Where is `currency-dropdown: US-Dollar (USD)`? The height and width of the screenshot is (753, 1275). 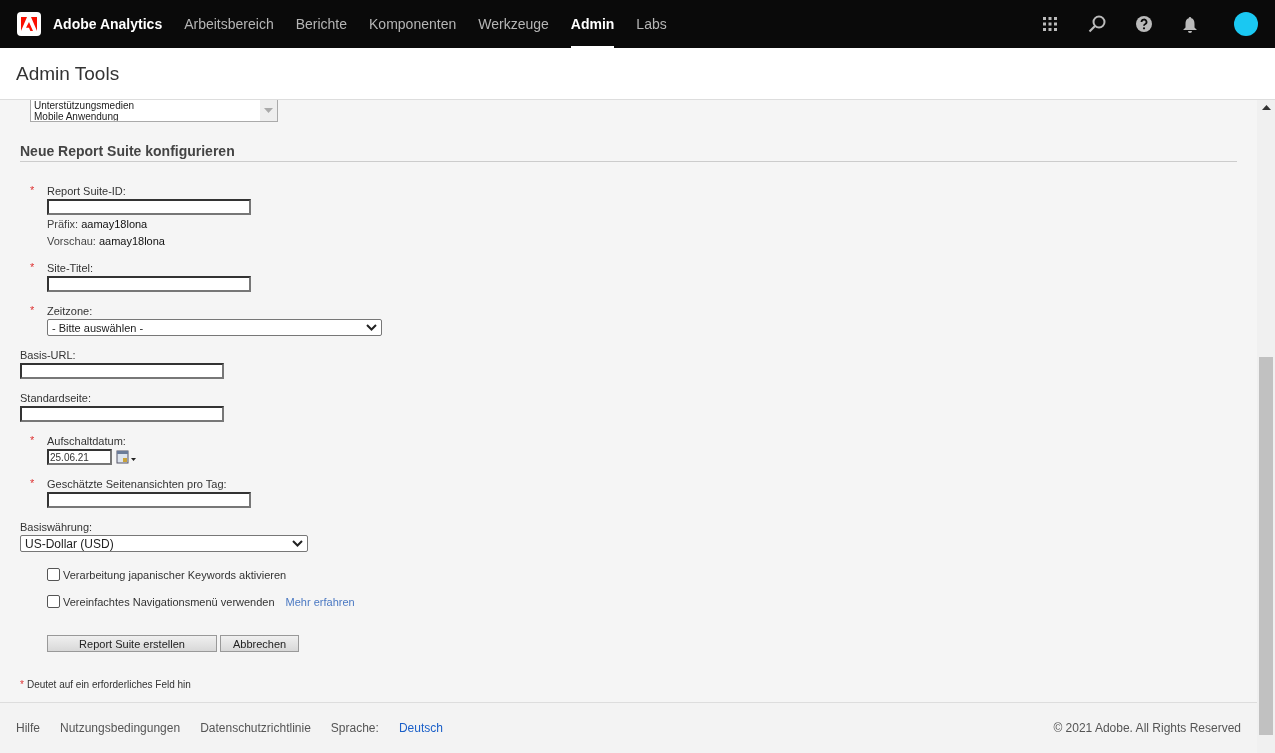
currency-dropdown: US-Dollar (USD) is located at coordinates (164, 543).